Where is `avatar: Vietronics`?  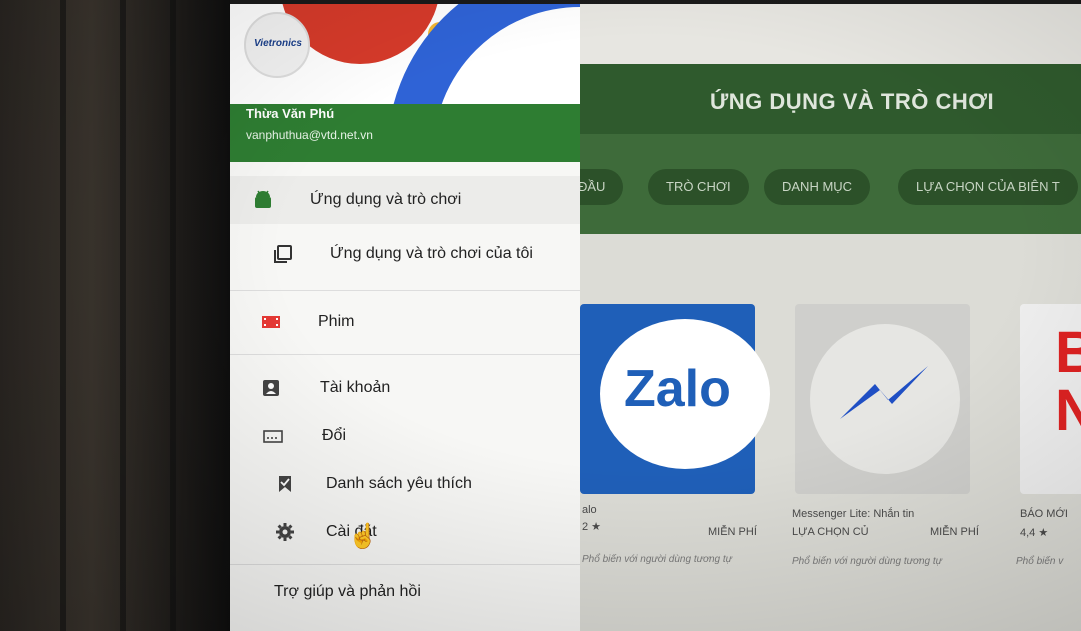
avatar: Vietronics is located at coordinates (277, 45).